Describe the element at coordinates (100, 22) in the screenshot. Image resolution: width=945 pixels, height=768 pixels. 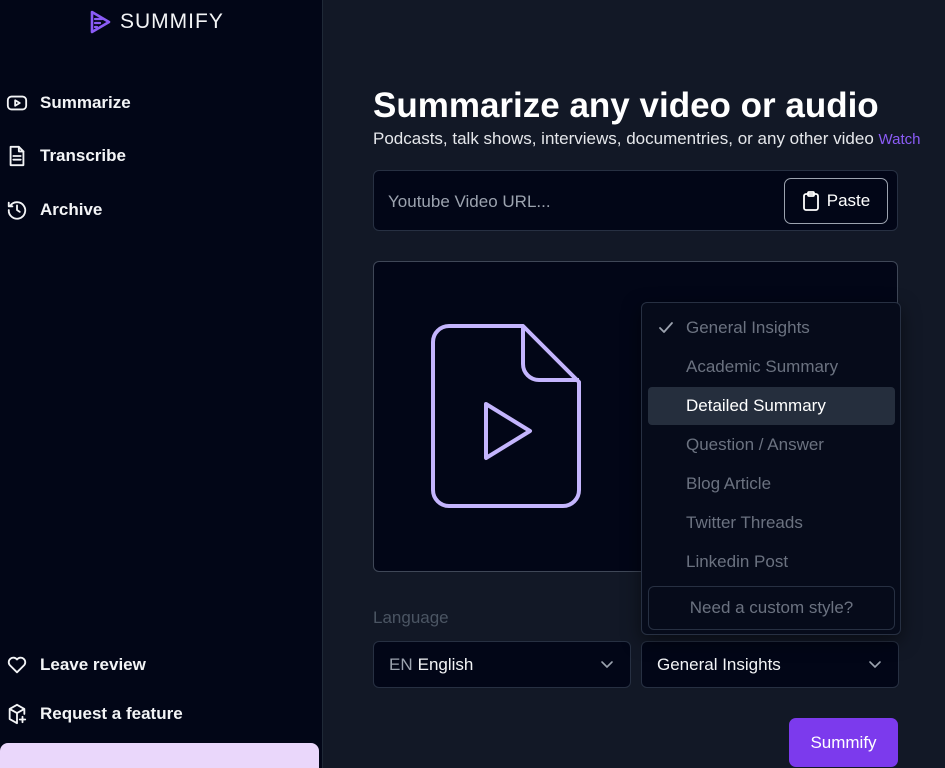
I see `summify-logo-icon` at that location.